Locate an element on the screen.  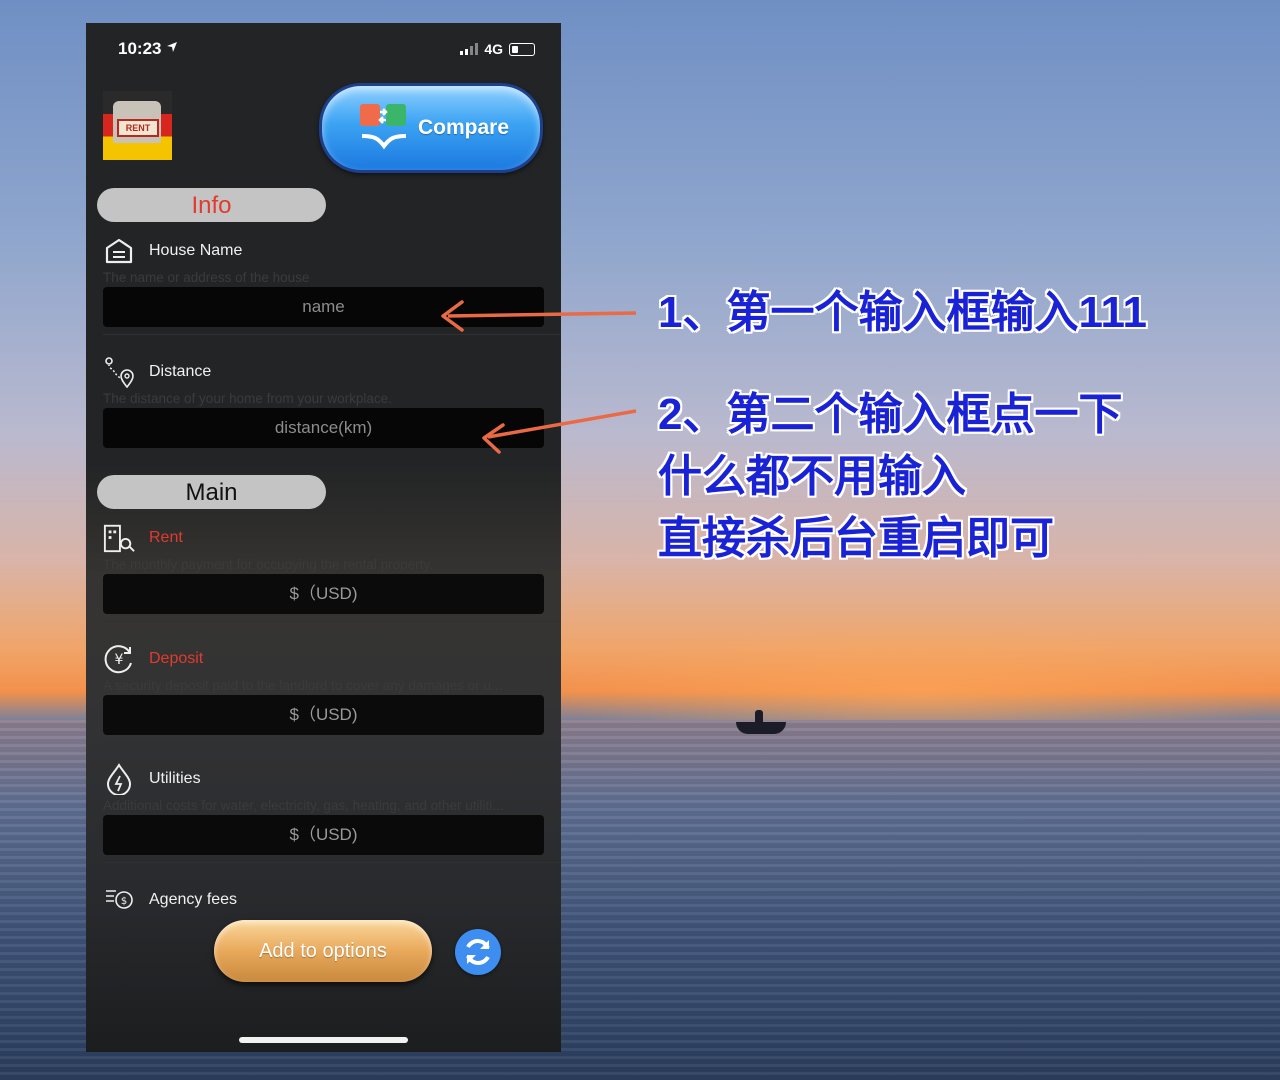
note2-line-2: 什么都不用输入 is located at coordinates (812, 476).